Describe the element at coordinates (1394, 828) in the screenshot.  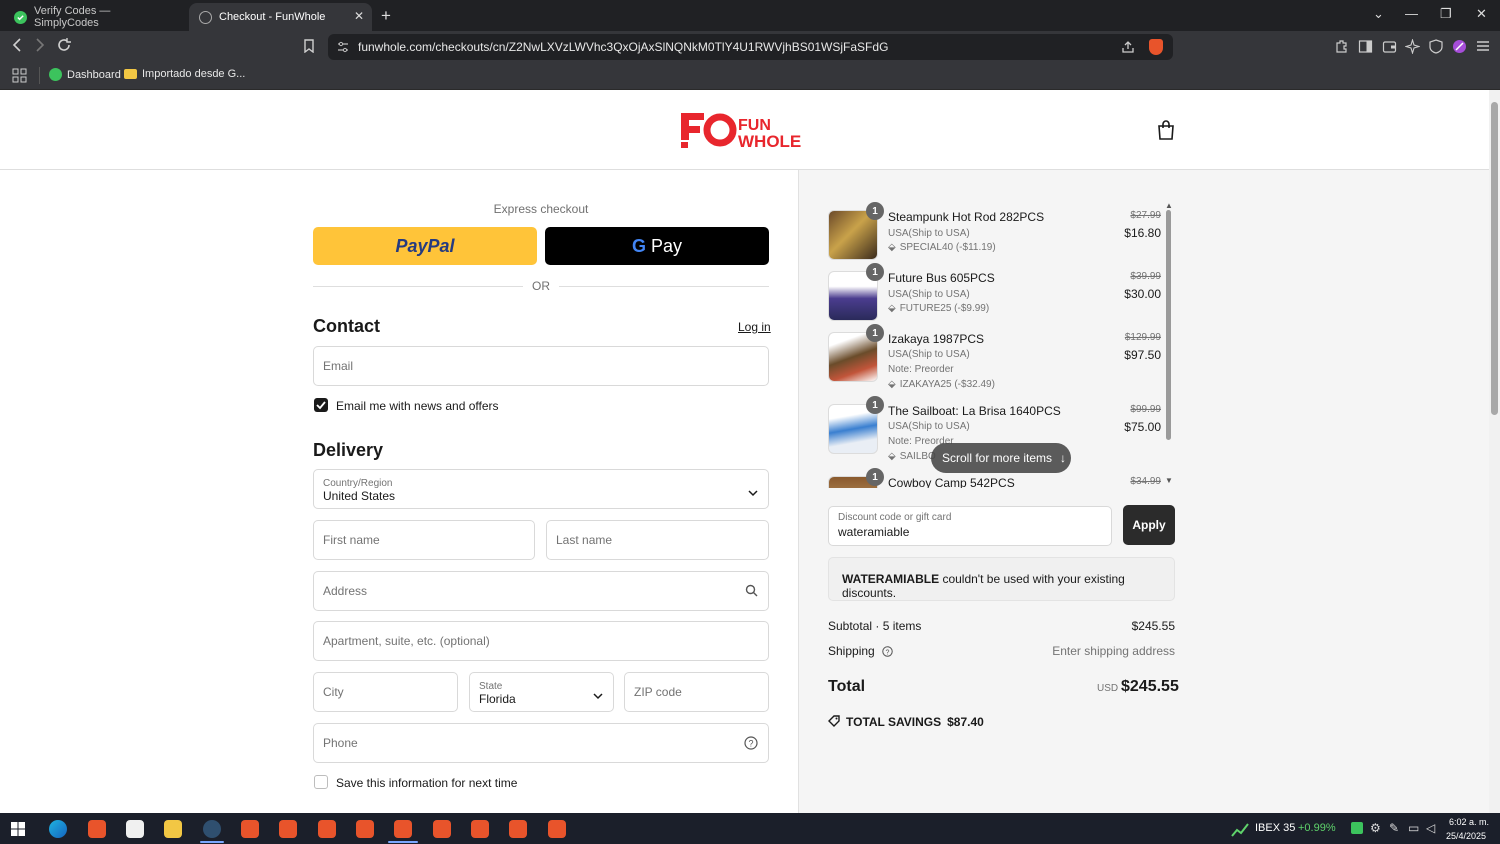
I see `tray-pen-icon: ✎` at that location.